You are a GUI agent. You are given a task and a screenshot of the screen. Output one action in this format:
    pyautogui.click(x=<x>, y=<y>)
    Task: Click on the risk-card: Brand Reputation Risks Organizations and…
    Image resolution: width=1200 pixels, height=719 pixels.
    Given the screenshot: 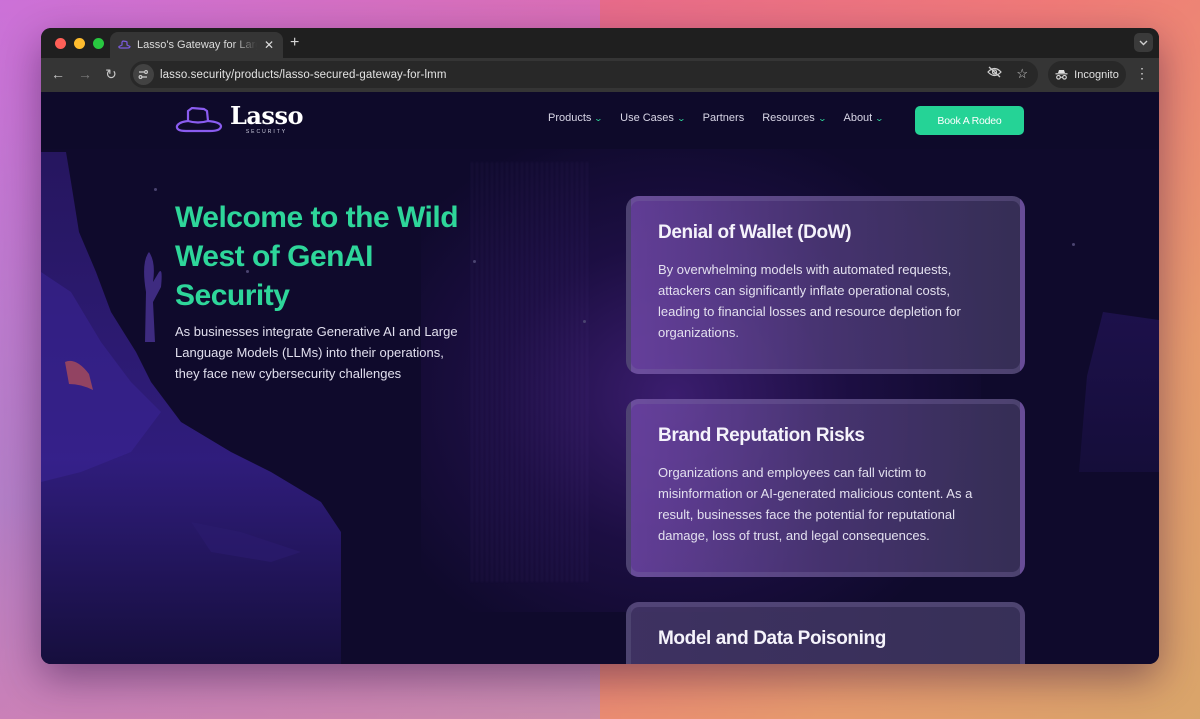 What is the action you would take?
    pyautogui.click(x=825, y=488)
    